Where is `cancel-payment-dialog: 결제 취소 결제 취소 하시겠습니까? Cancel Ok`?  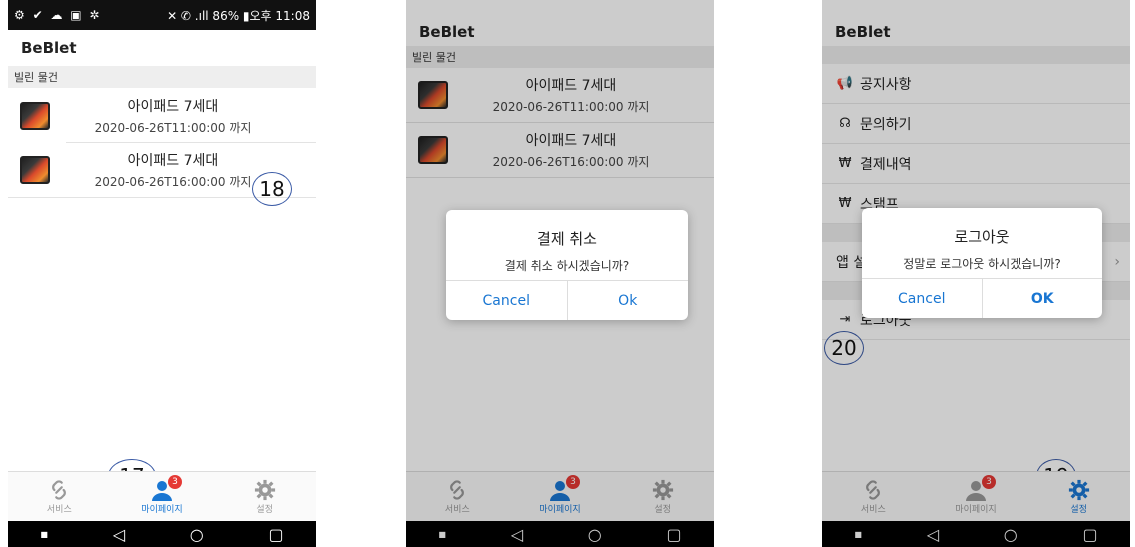 cancel-payment-dialog: 결제 취소 결제 취소 하시겠습니까? Cancel Ok is located at coordinates (567, 265).